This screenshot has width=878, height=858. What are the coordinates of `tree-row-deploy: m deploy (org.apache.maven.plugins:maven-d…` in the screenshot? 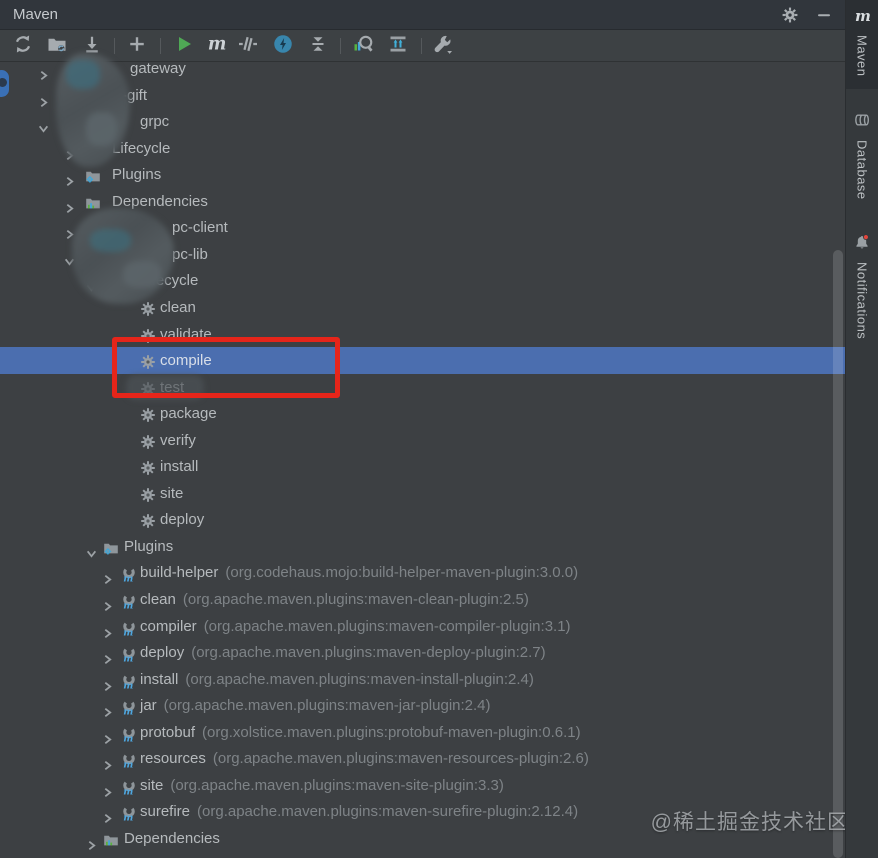 It's located at (422, 652).